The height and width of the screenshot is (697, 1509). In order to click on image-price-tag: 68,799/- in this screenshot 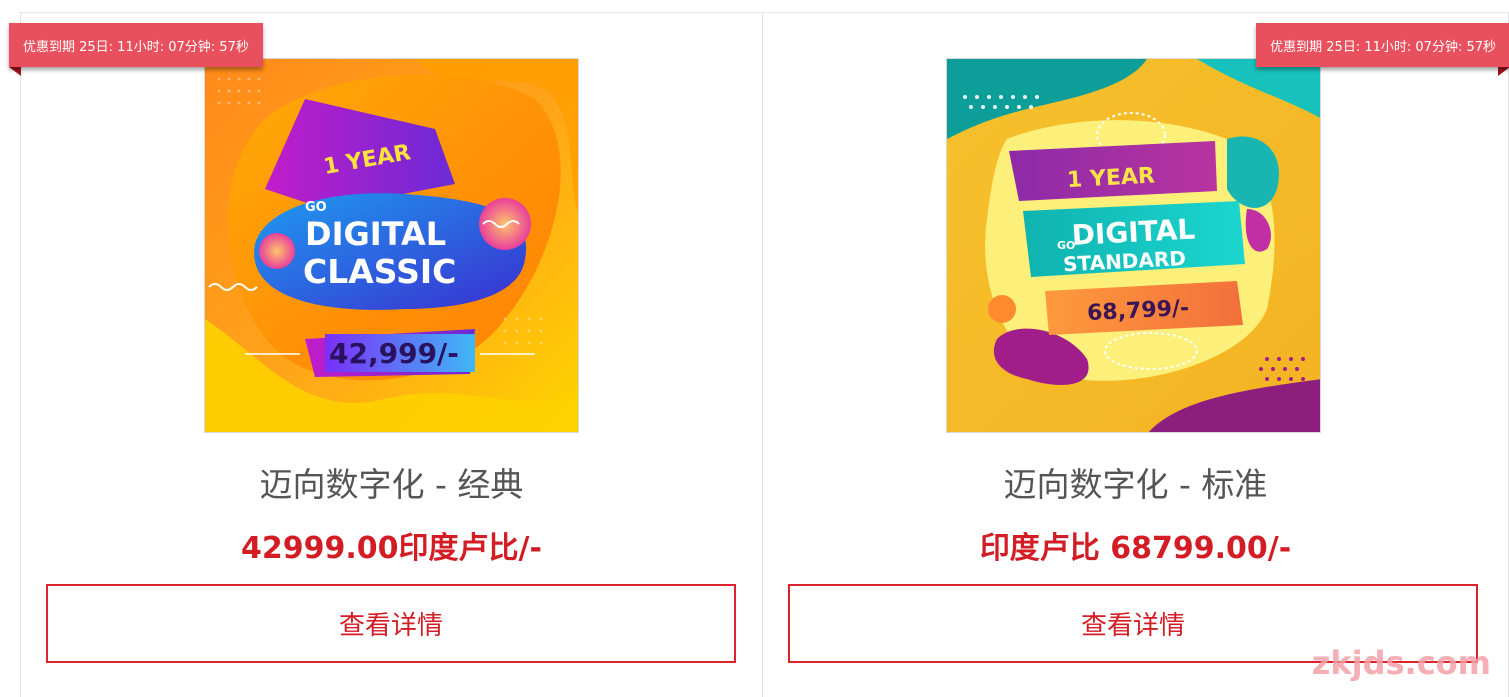, I will do `click(1138, 311)`.